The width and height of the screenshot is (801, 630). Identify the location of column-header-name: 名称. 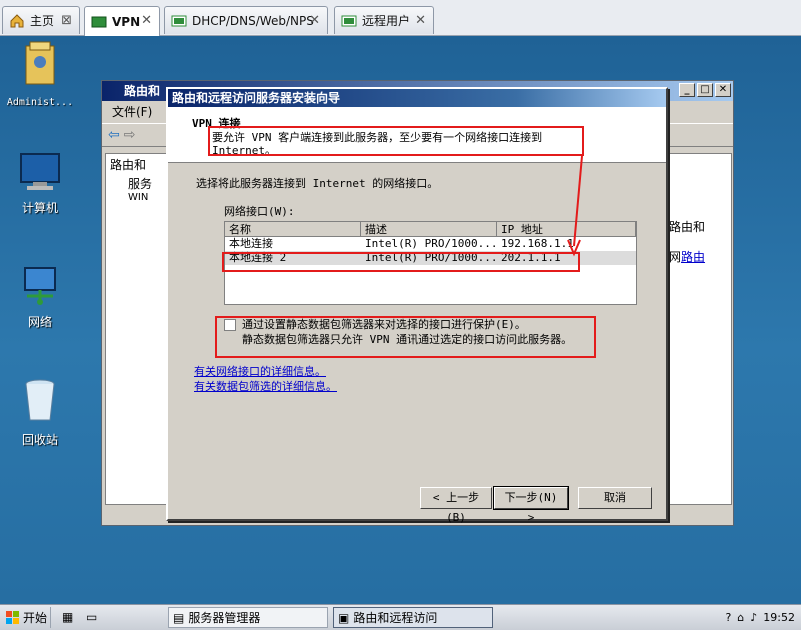
(293, 229).